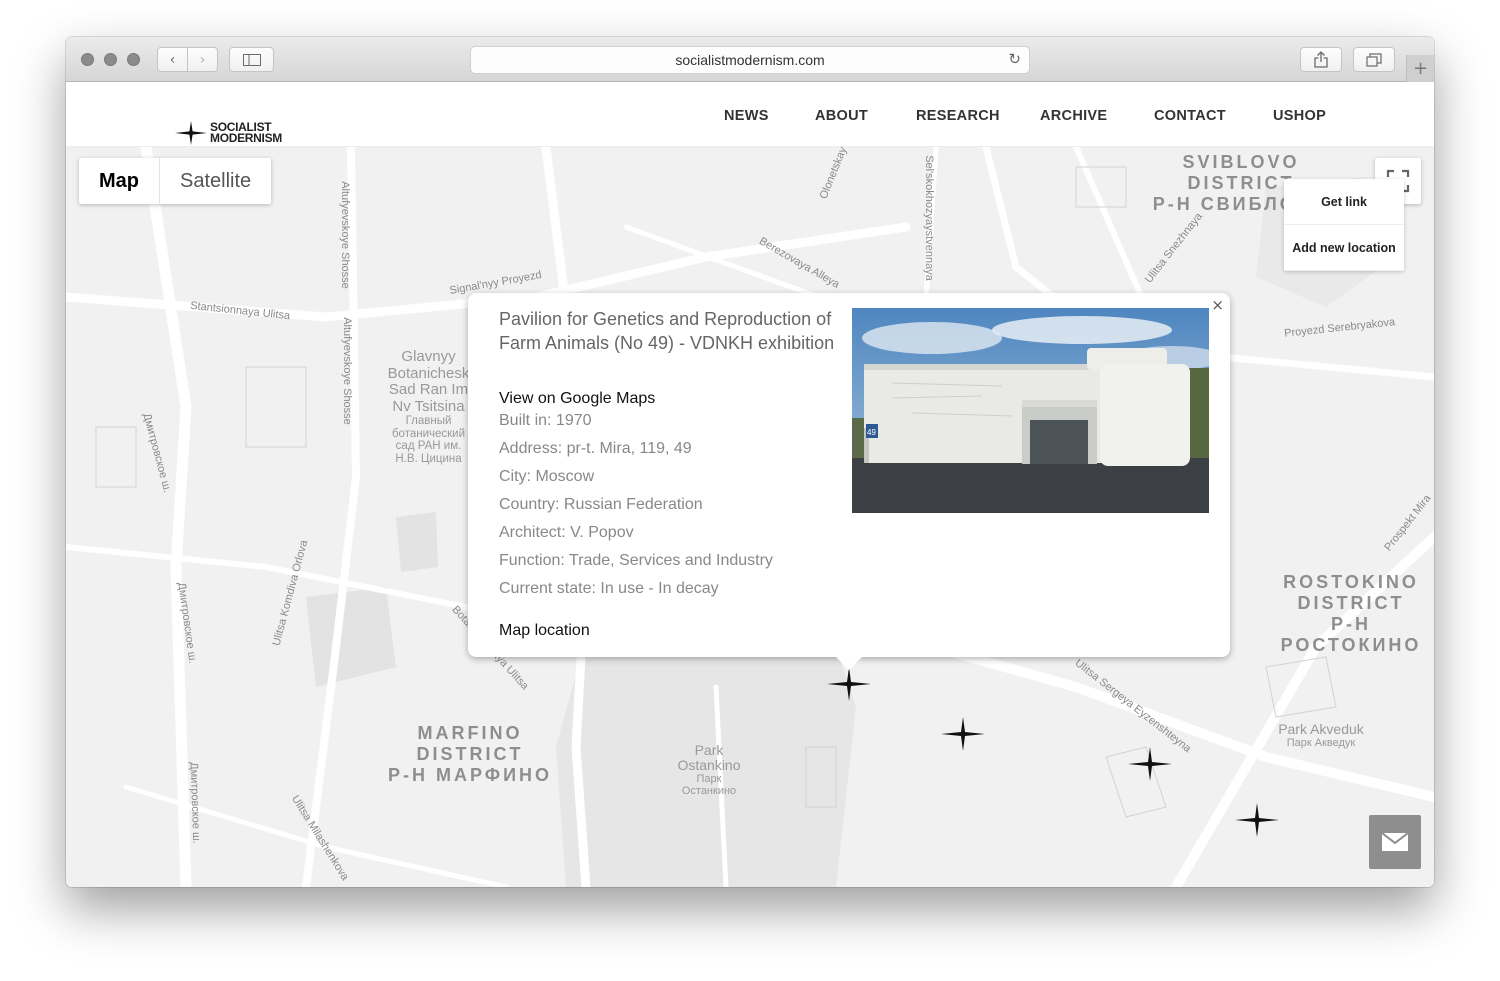  What do you see at coordinates (609, 588) in the screenshot?
I see `current-state-field: Current state: In use - In decay` at bounding box center [609, 588].